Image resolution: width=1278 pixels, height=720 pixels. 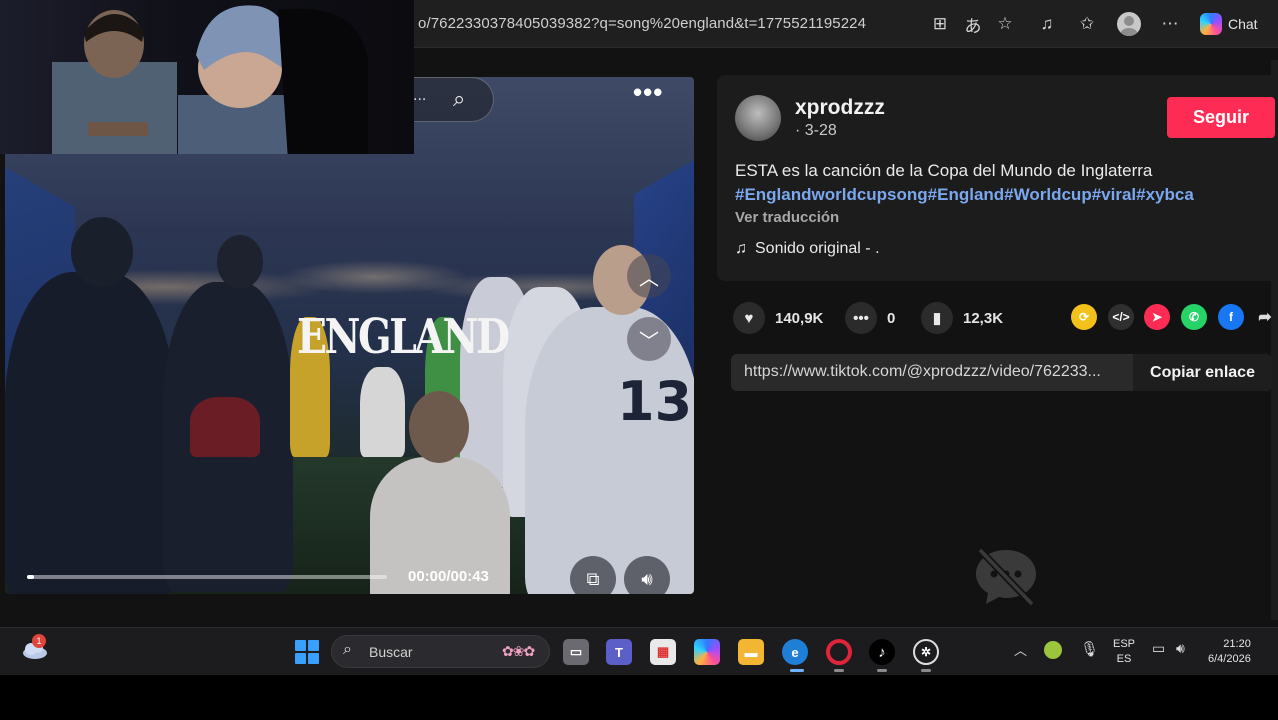 I want to click on edge-icon: e, so click(x=795, y=652).